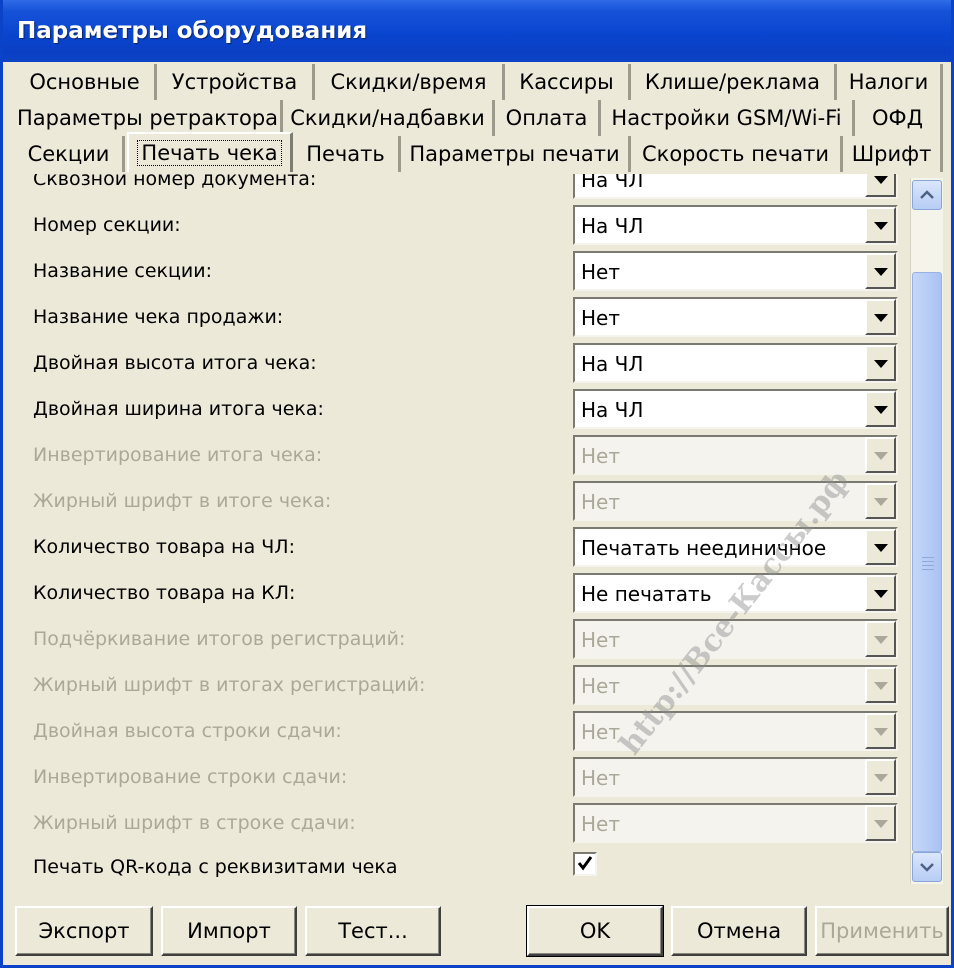 This screenshot has height=968, width=954. I want to click on tab-shrift: Шрифт, so click(893, 154).